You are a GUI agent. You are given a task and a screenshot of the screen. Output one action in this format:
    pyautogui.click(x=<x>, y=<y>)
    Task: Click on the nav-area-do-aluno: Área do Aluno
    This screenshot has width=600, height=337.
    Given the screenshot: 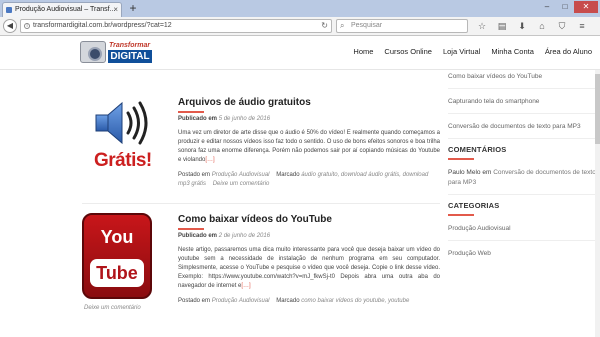 What is the action you would take?
    pyautogui.click(x=568, y=51)
    